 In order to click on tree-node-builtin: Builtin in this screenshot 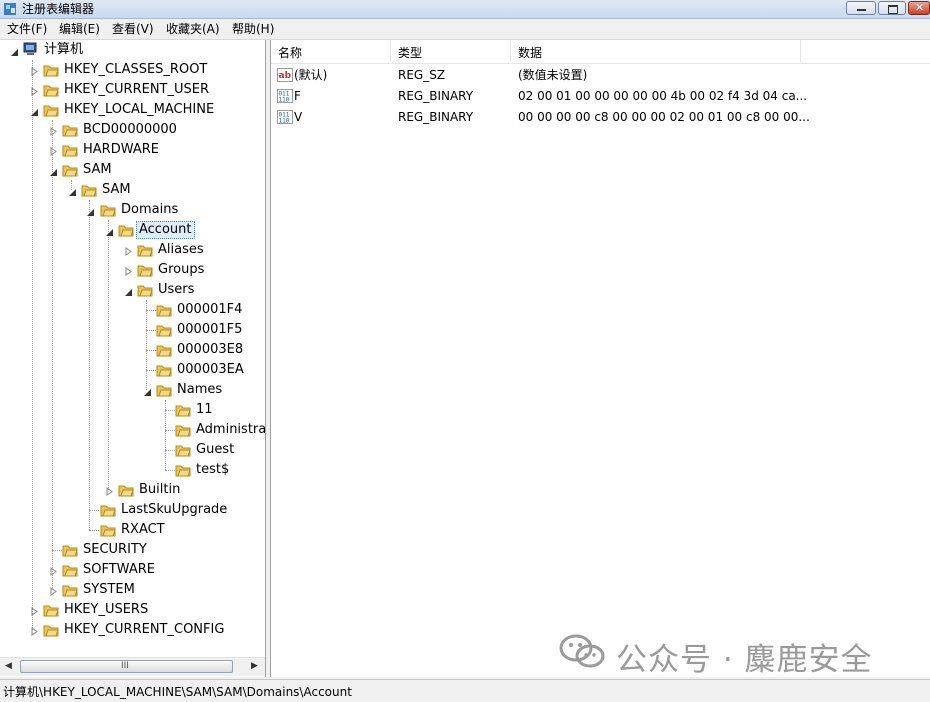, I will do `click(132, 490)`.